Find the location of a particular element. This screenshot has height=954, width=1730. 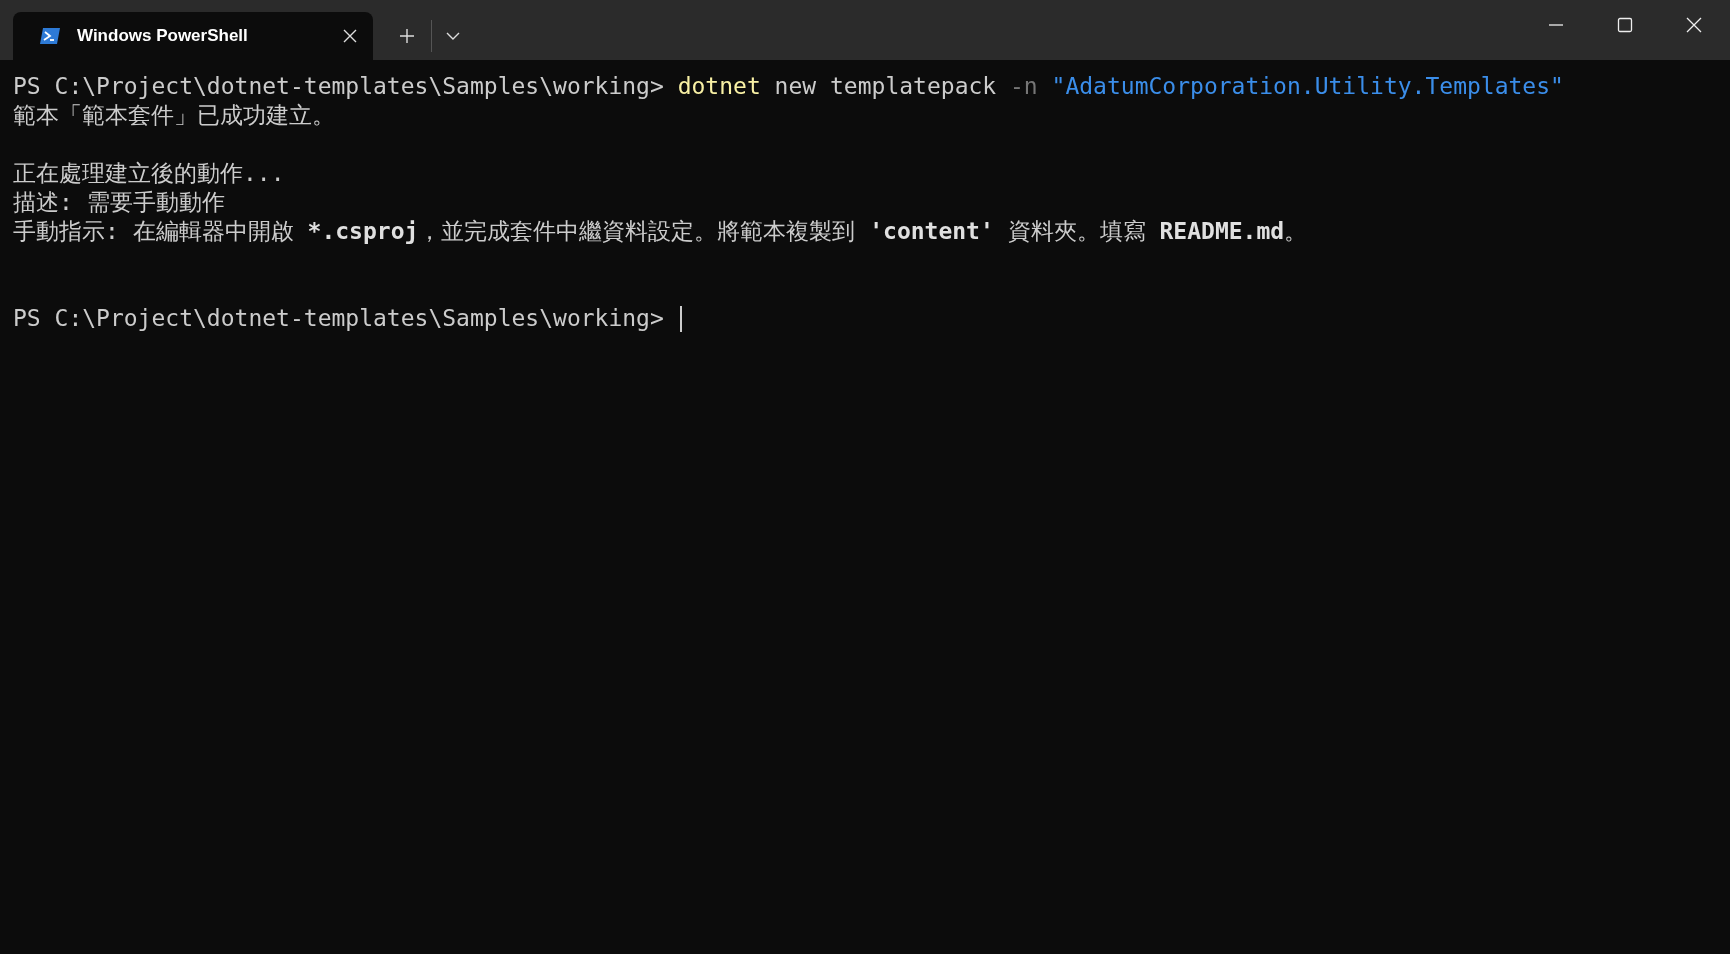

new-tab-plus-icon is located at coordinates (407, 36).